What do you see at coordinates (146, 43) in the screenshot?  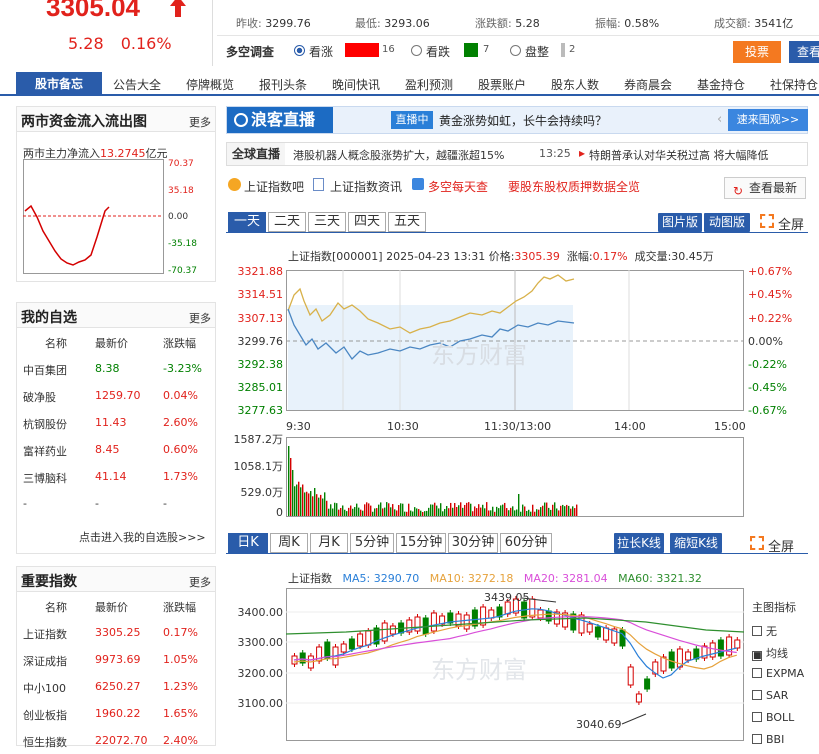 I see `change-percent: 0.16%` at bounding box center [146, 43].